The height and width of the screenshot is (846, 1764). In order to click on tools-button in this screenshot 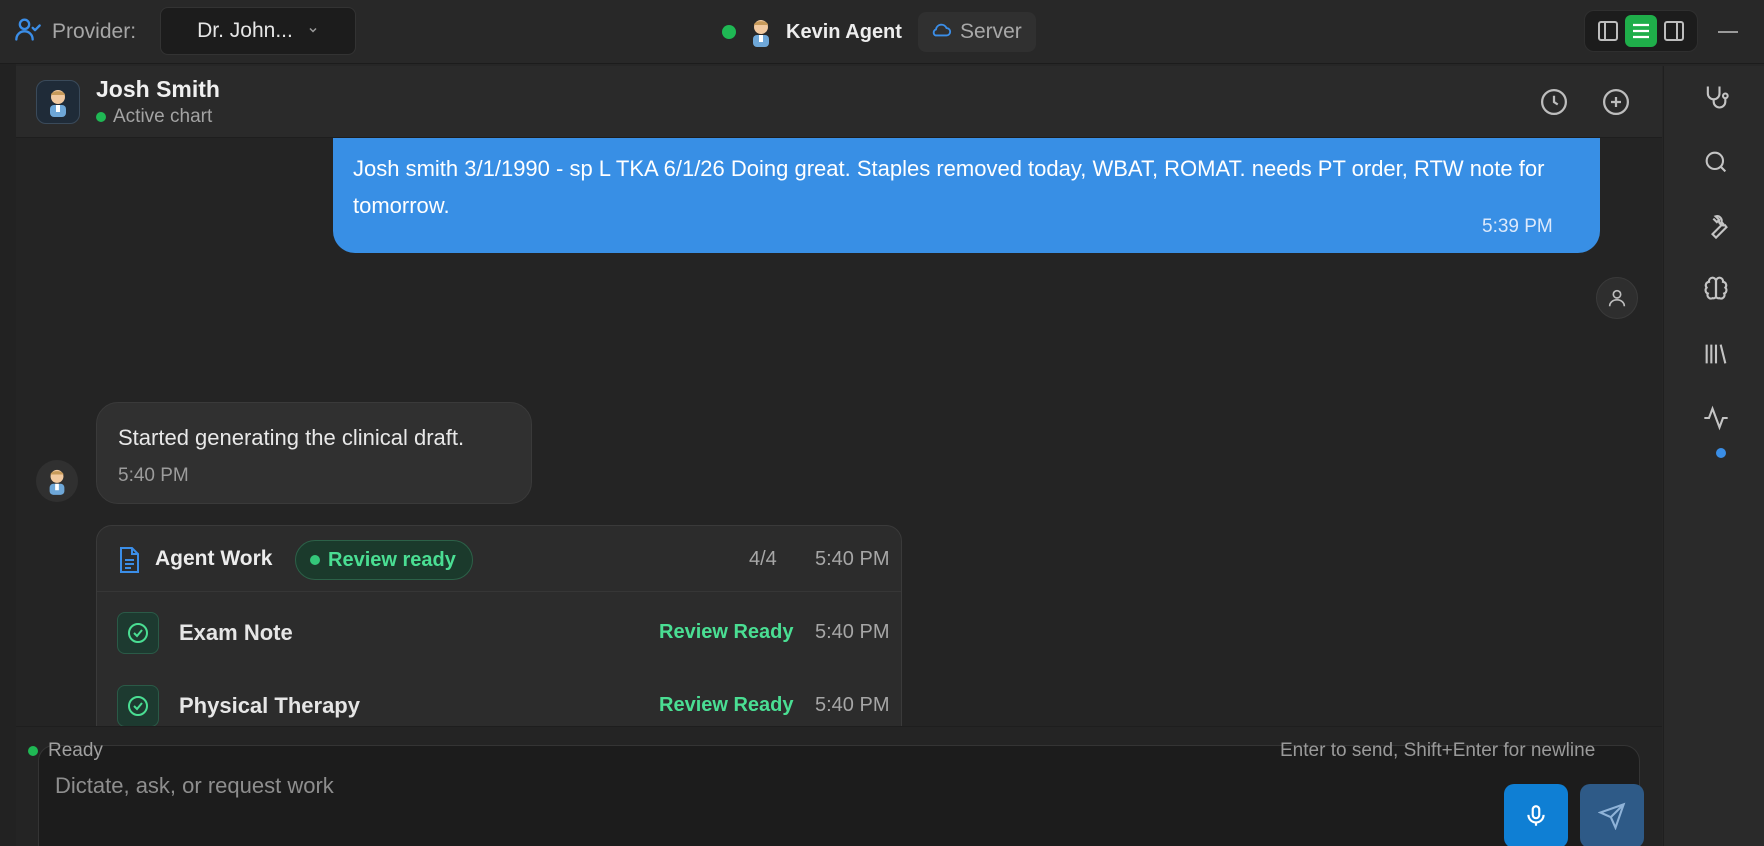, I will do `click(1716, 226)`.